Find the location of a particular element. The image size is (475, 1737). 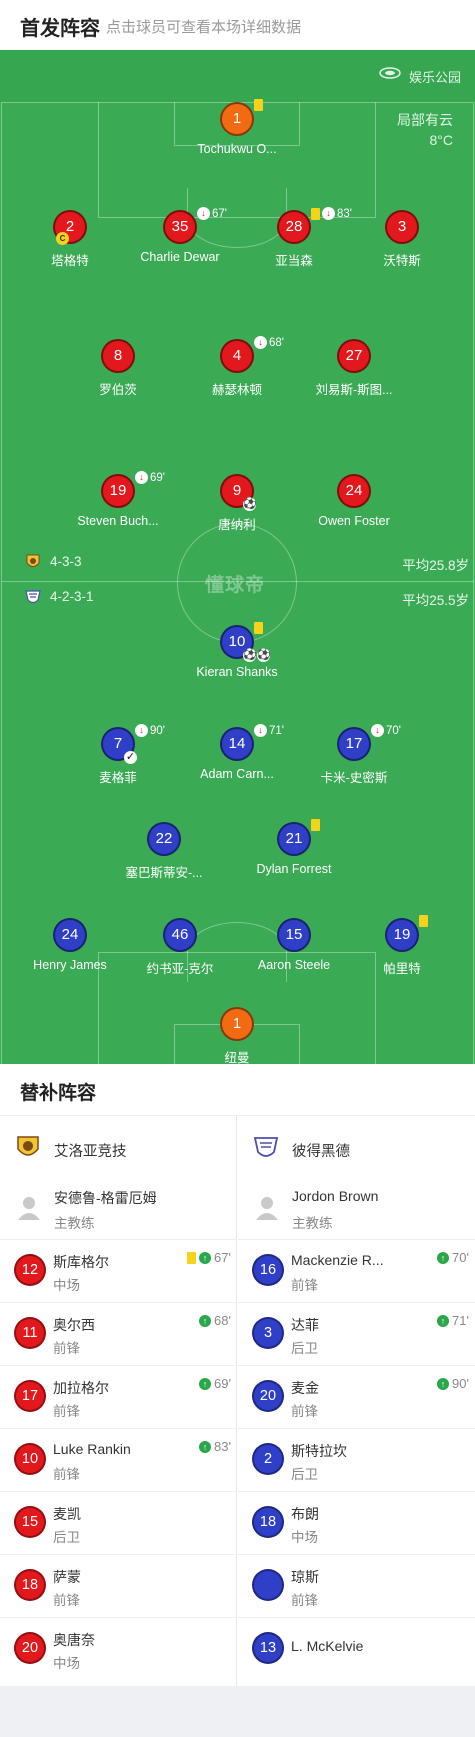

sub-player-row: 20 奥唐奈 中场 is located at coordinates (118, 1649).